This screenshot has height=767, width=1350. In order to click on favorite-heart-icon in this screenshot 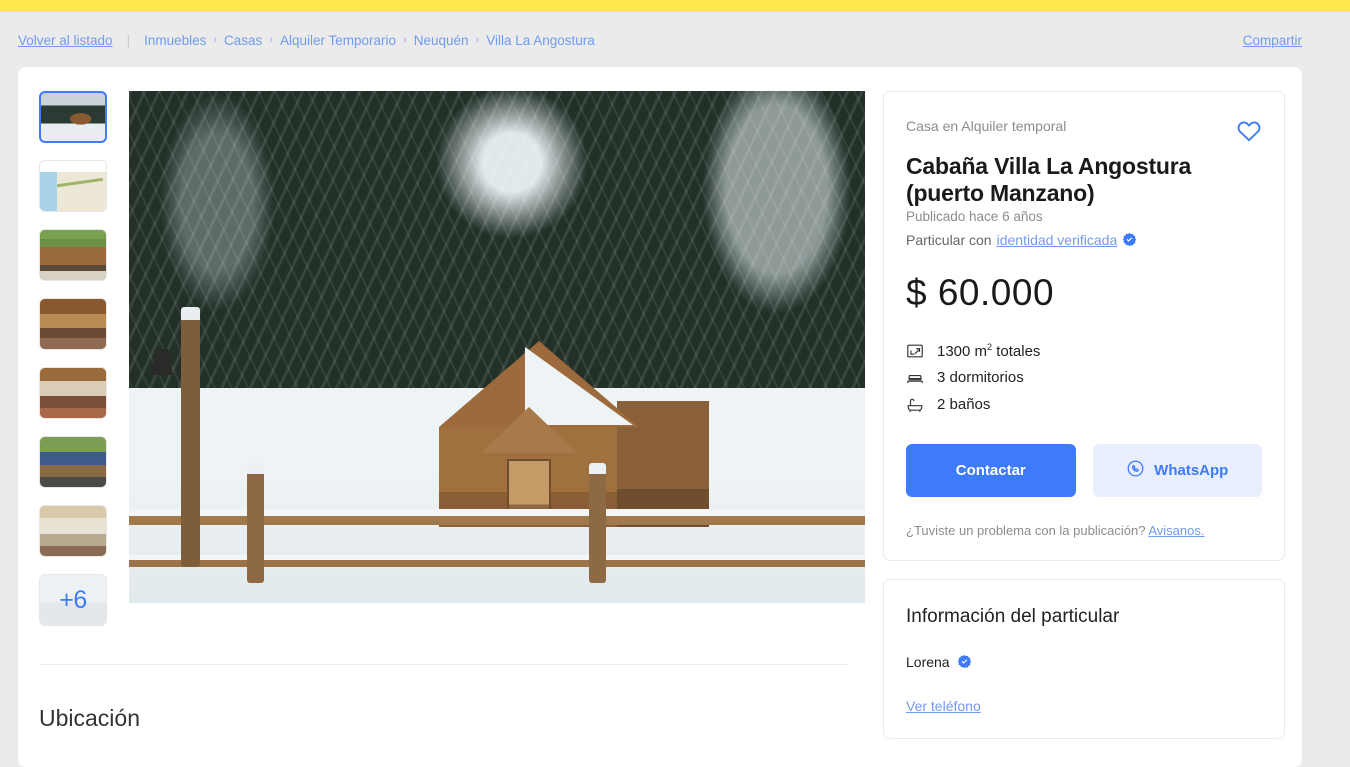, I will do `click(1249, 131)`.